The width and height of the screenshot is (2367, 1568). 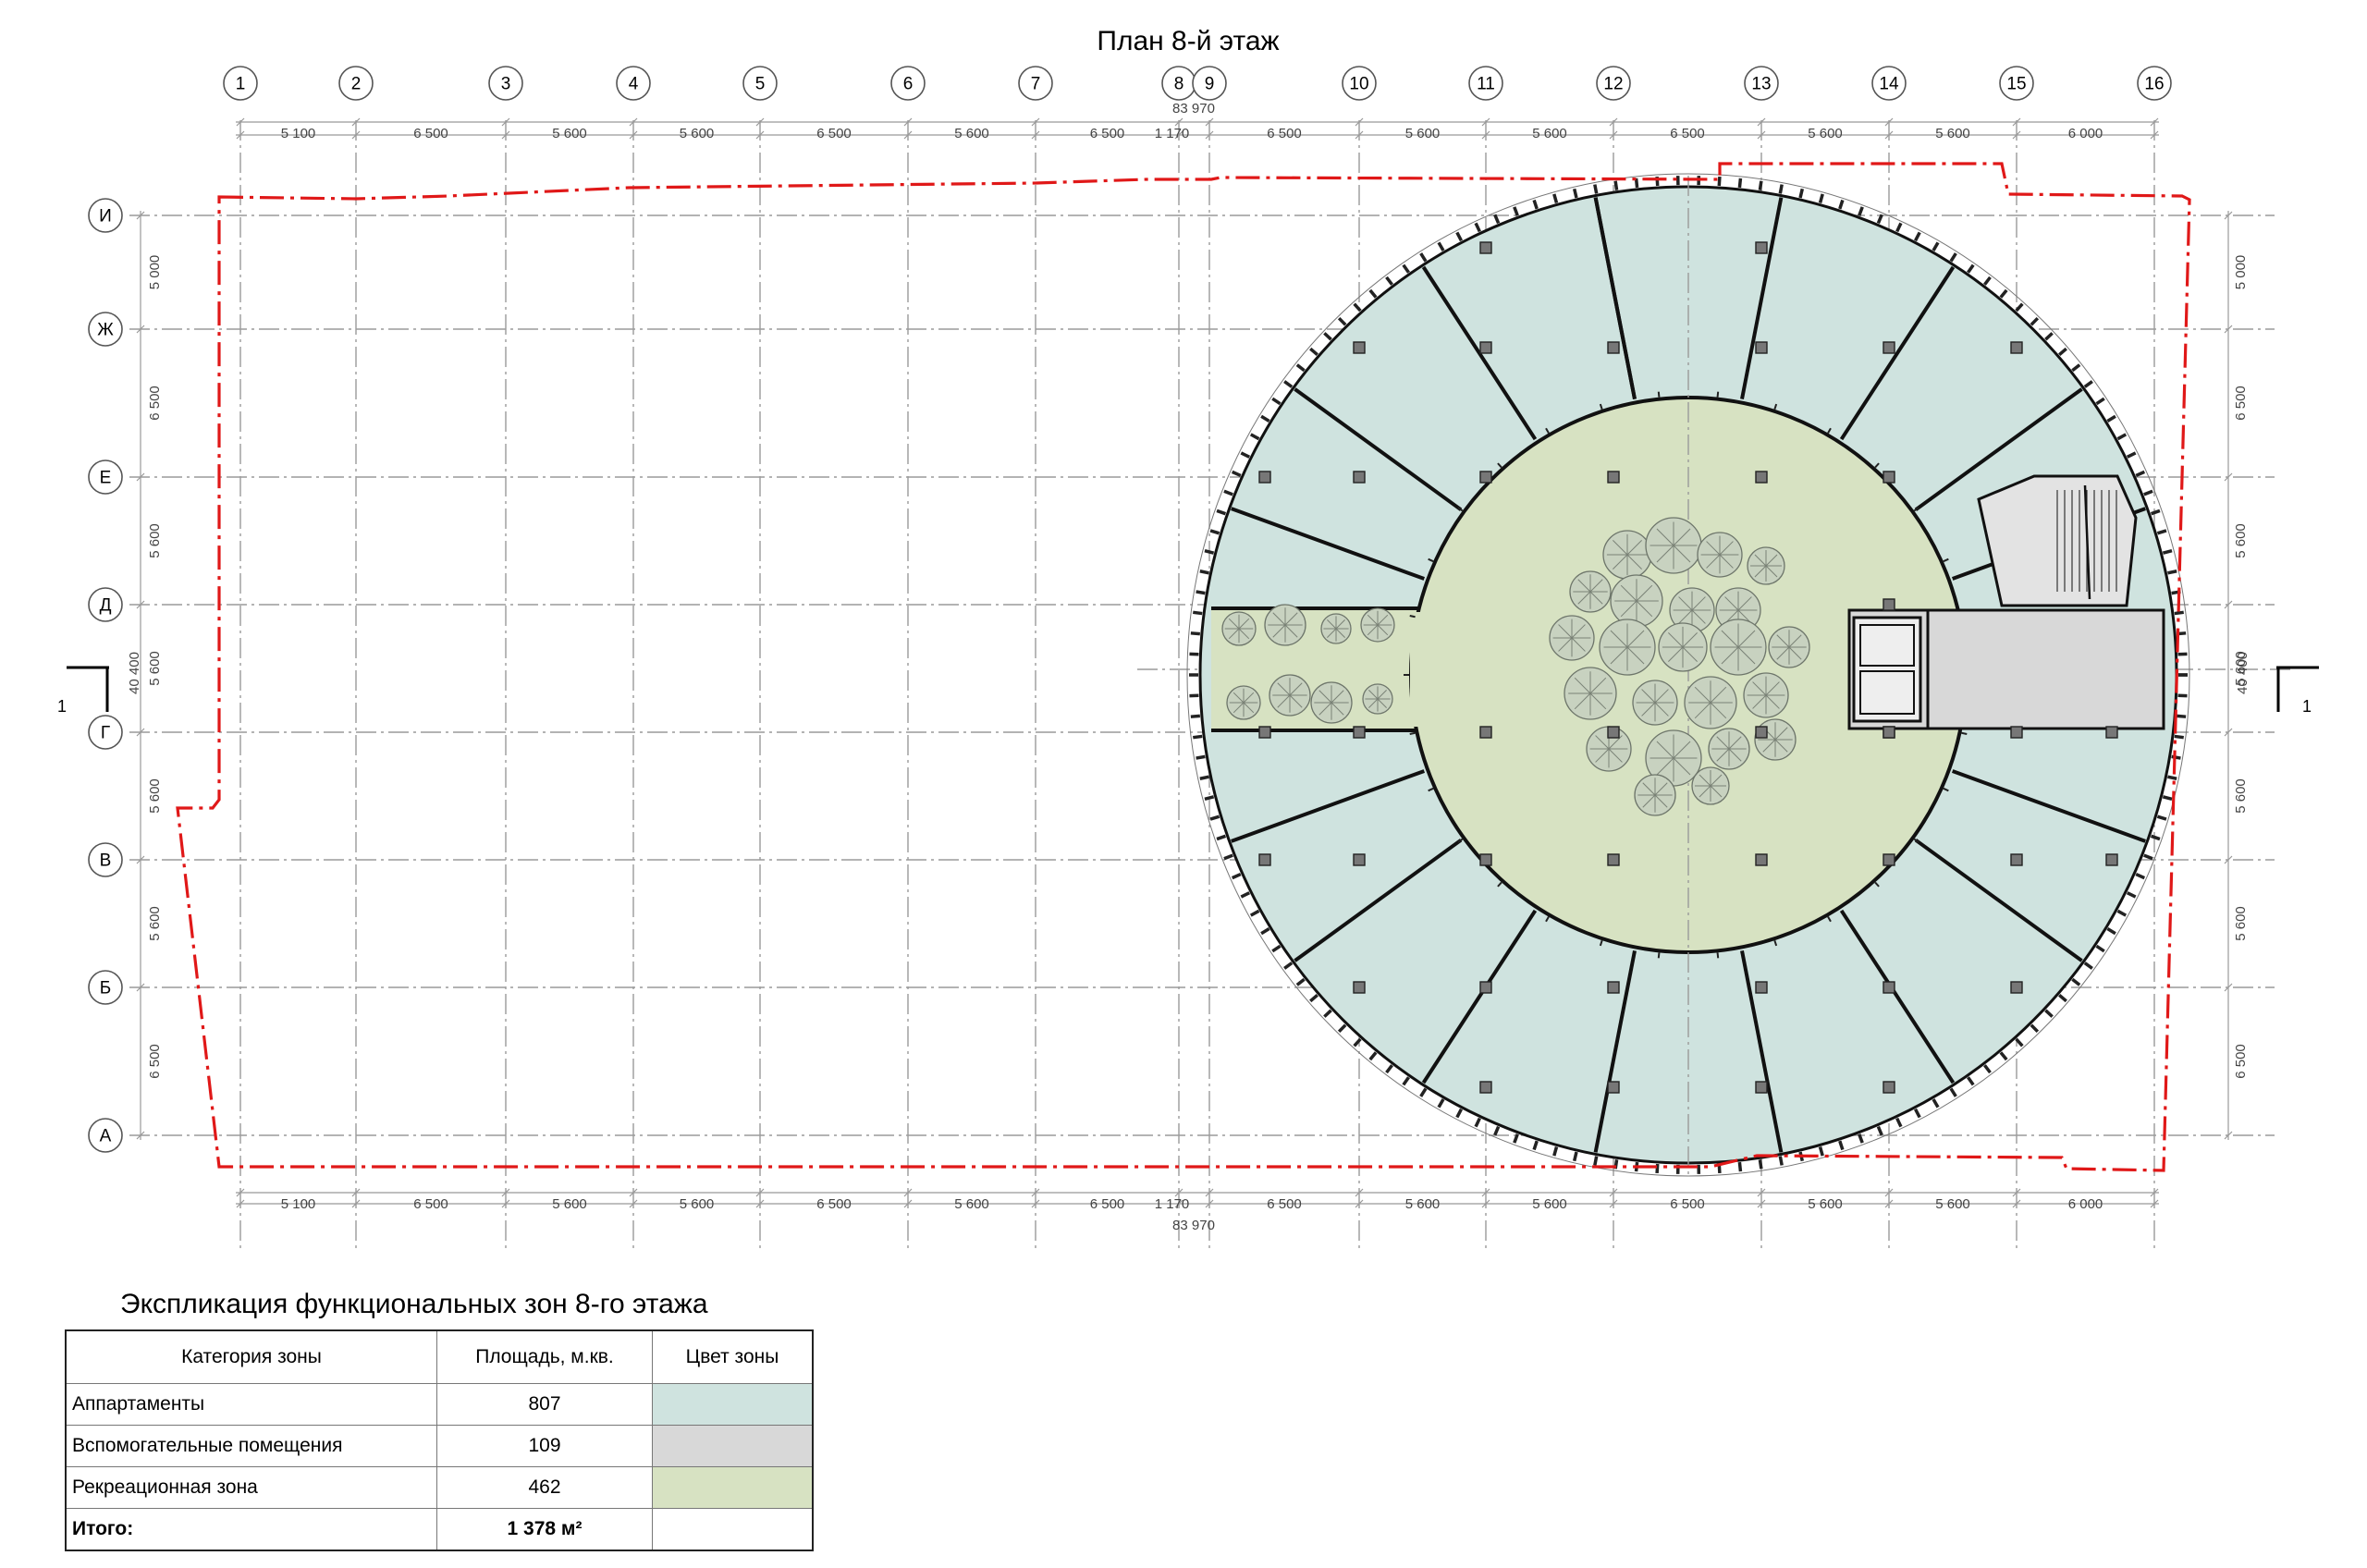 I want to click on legend-total-value: 1 378 м², so click(x=544, y=1529).